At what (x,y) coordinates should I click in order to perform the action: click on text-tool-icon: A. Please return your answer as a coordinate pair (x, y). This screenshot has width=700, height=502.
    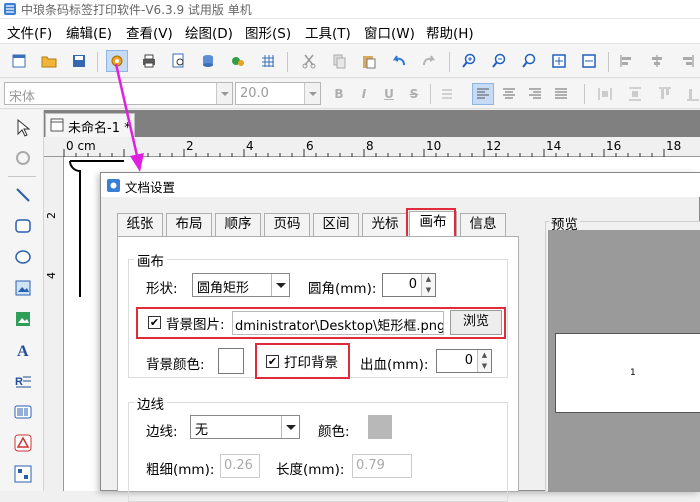
    Looking at the image, I should click on (23, 350).